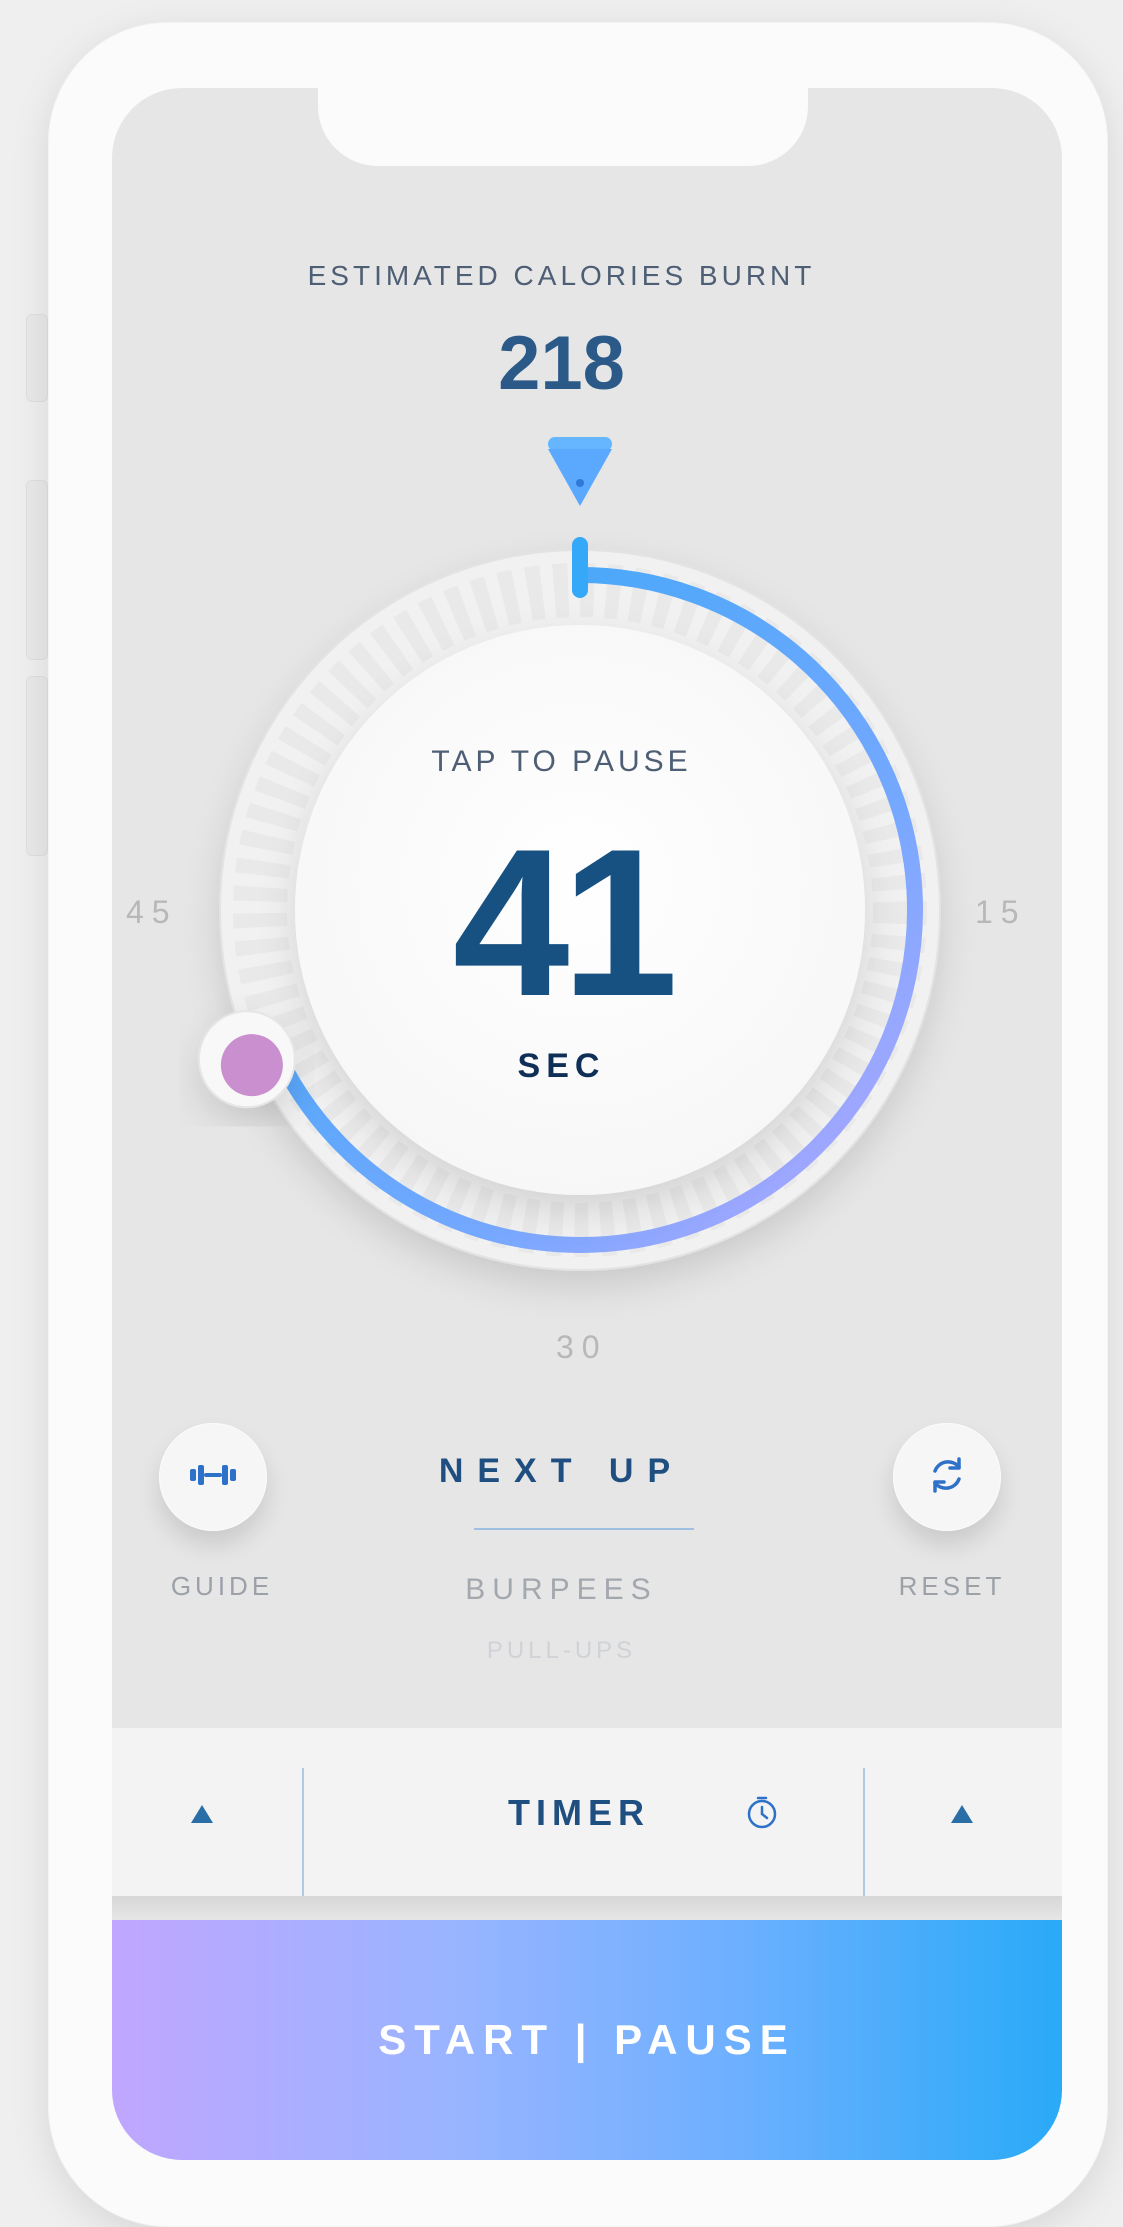 The image size is (1123, 2227). Describe the element at coordinates (561, 1590) in the screenshot. I see `next-up-item: BURPEES` at that location.